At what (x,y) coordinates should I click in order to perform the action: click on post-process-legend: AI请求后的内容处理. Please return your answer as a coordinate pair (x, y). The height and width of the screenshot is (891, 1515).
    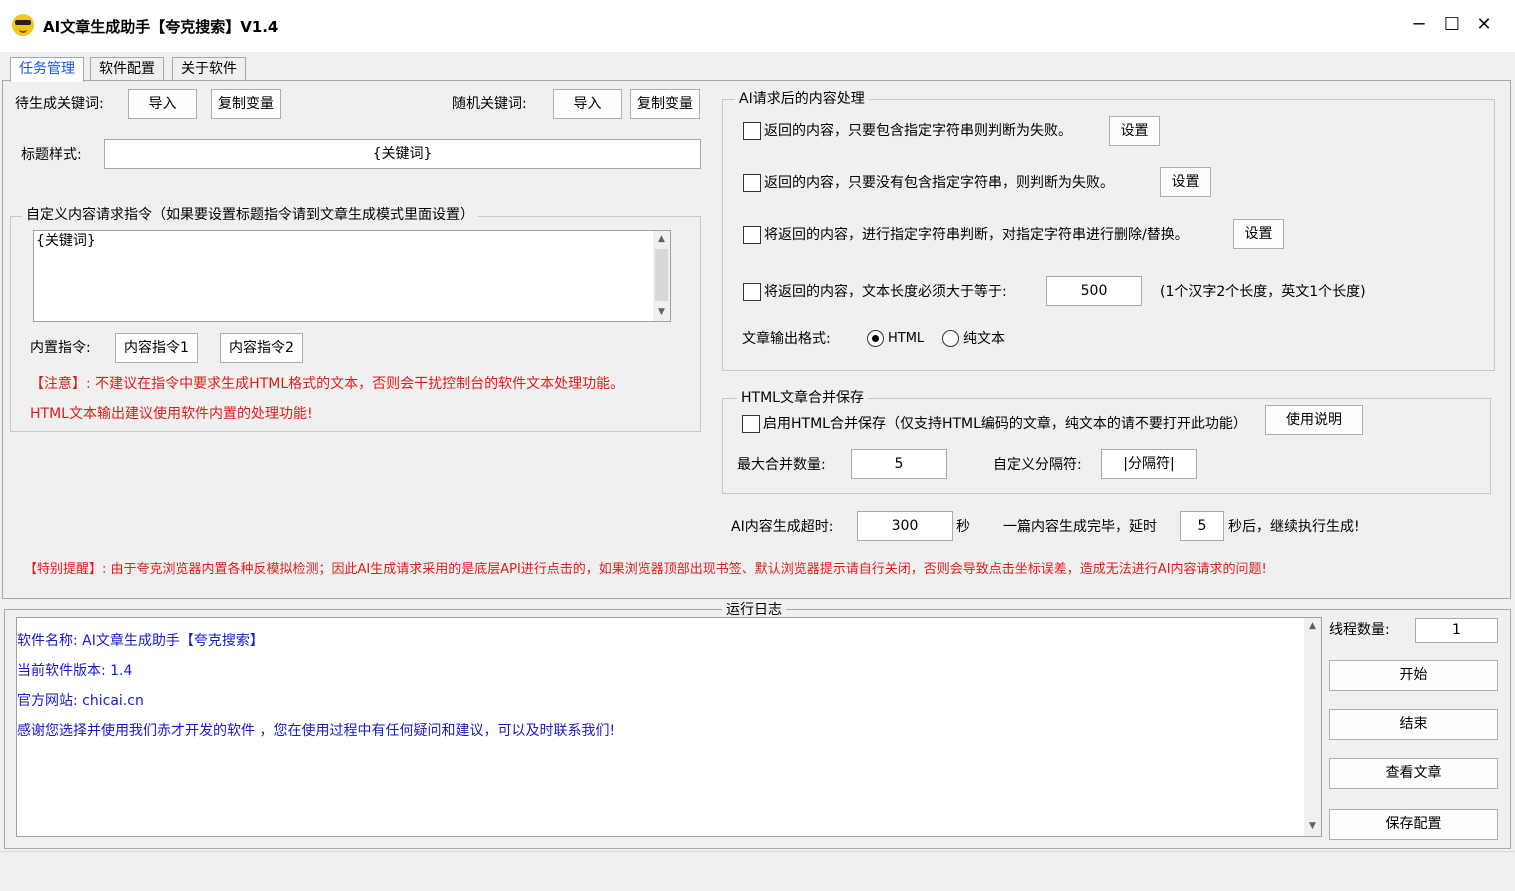
    Looking at the image, I should click on (802, 99).